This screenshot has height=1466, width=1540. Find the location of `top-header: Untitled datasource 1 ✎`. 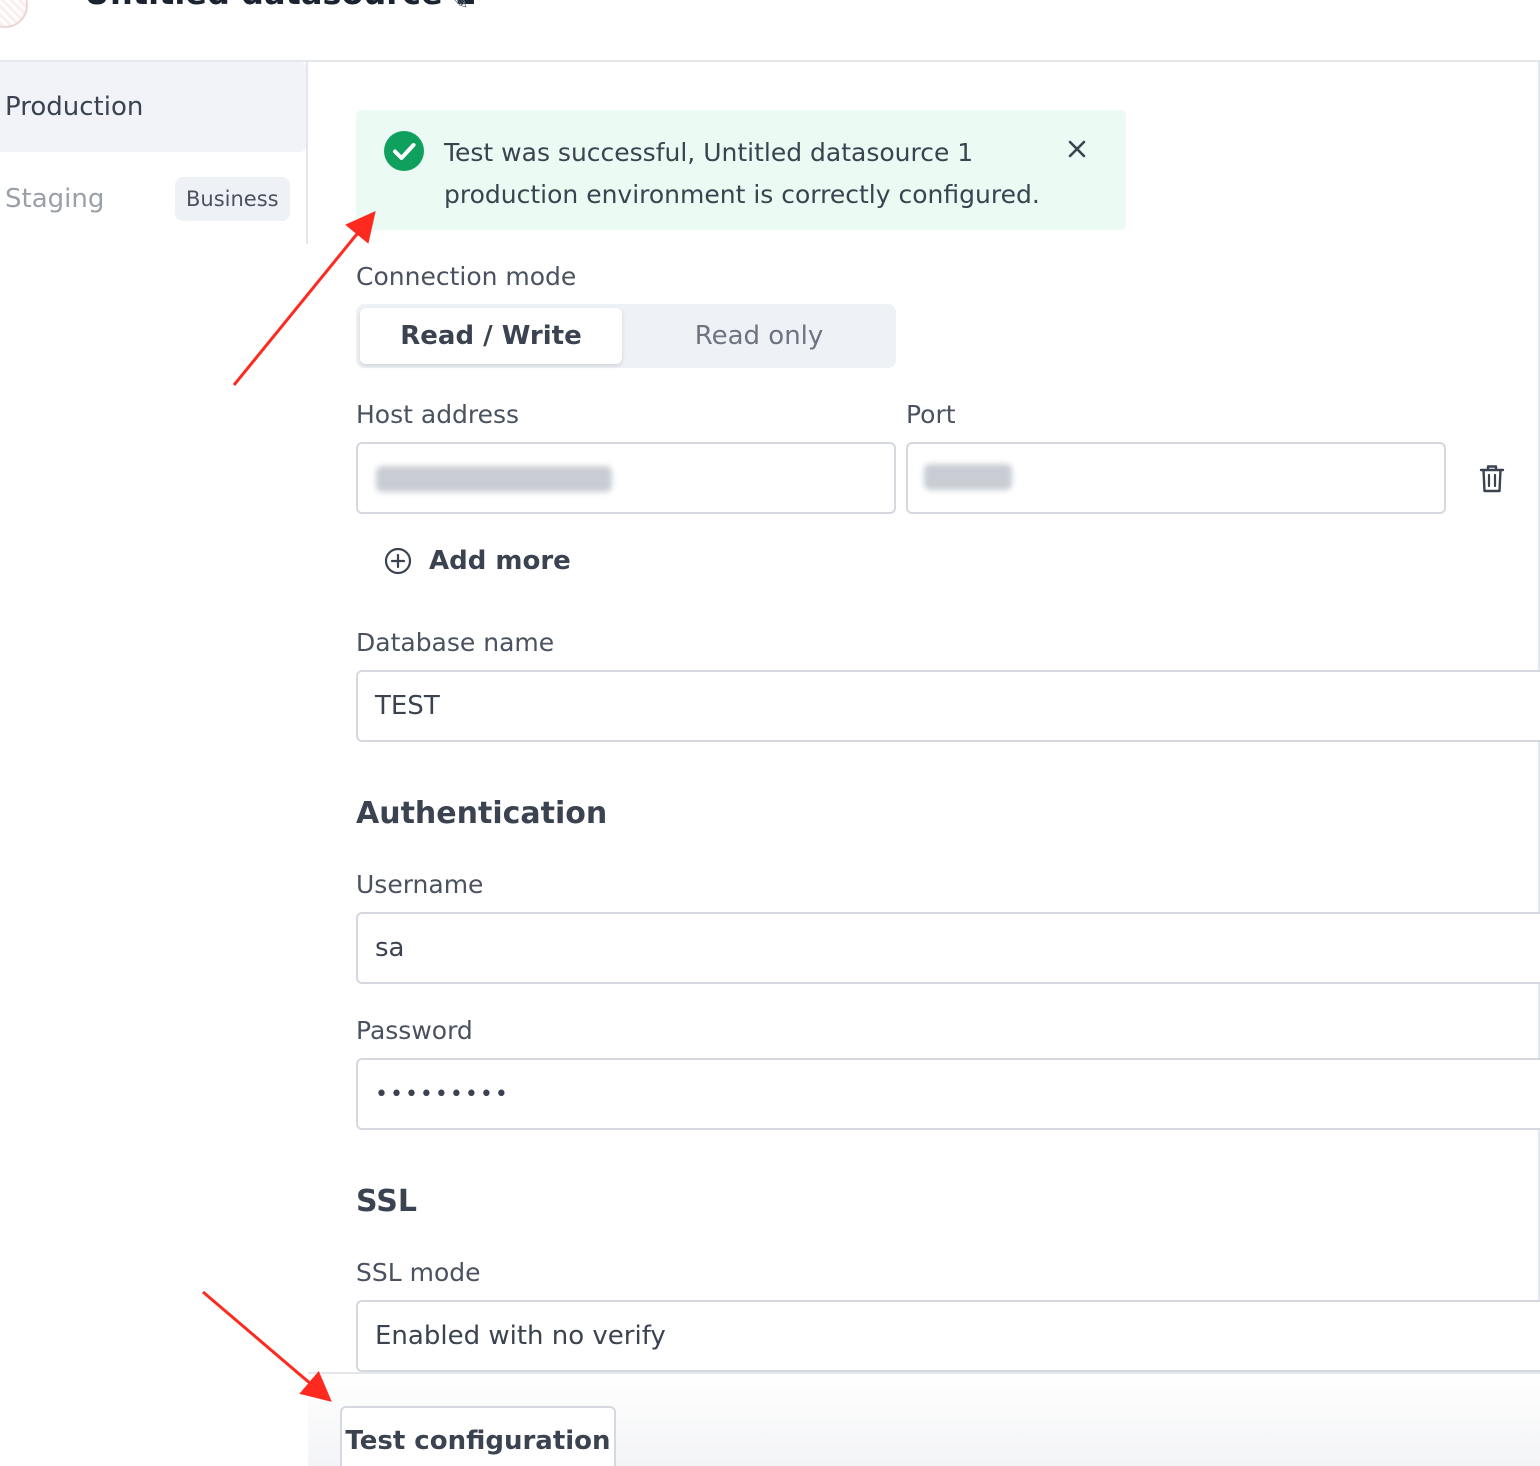

top-header: Untitled datasource 1 ✎ is located at coordinates (770, 31).